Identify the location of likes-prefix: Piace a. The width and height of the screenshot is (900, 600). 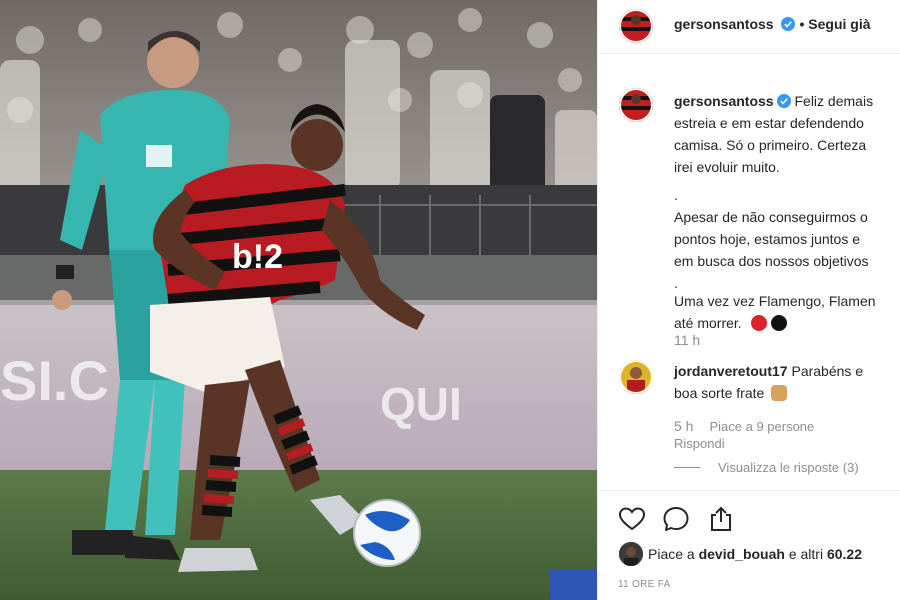
(673, 554).